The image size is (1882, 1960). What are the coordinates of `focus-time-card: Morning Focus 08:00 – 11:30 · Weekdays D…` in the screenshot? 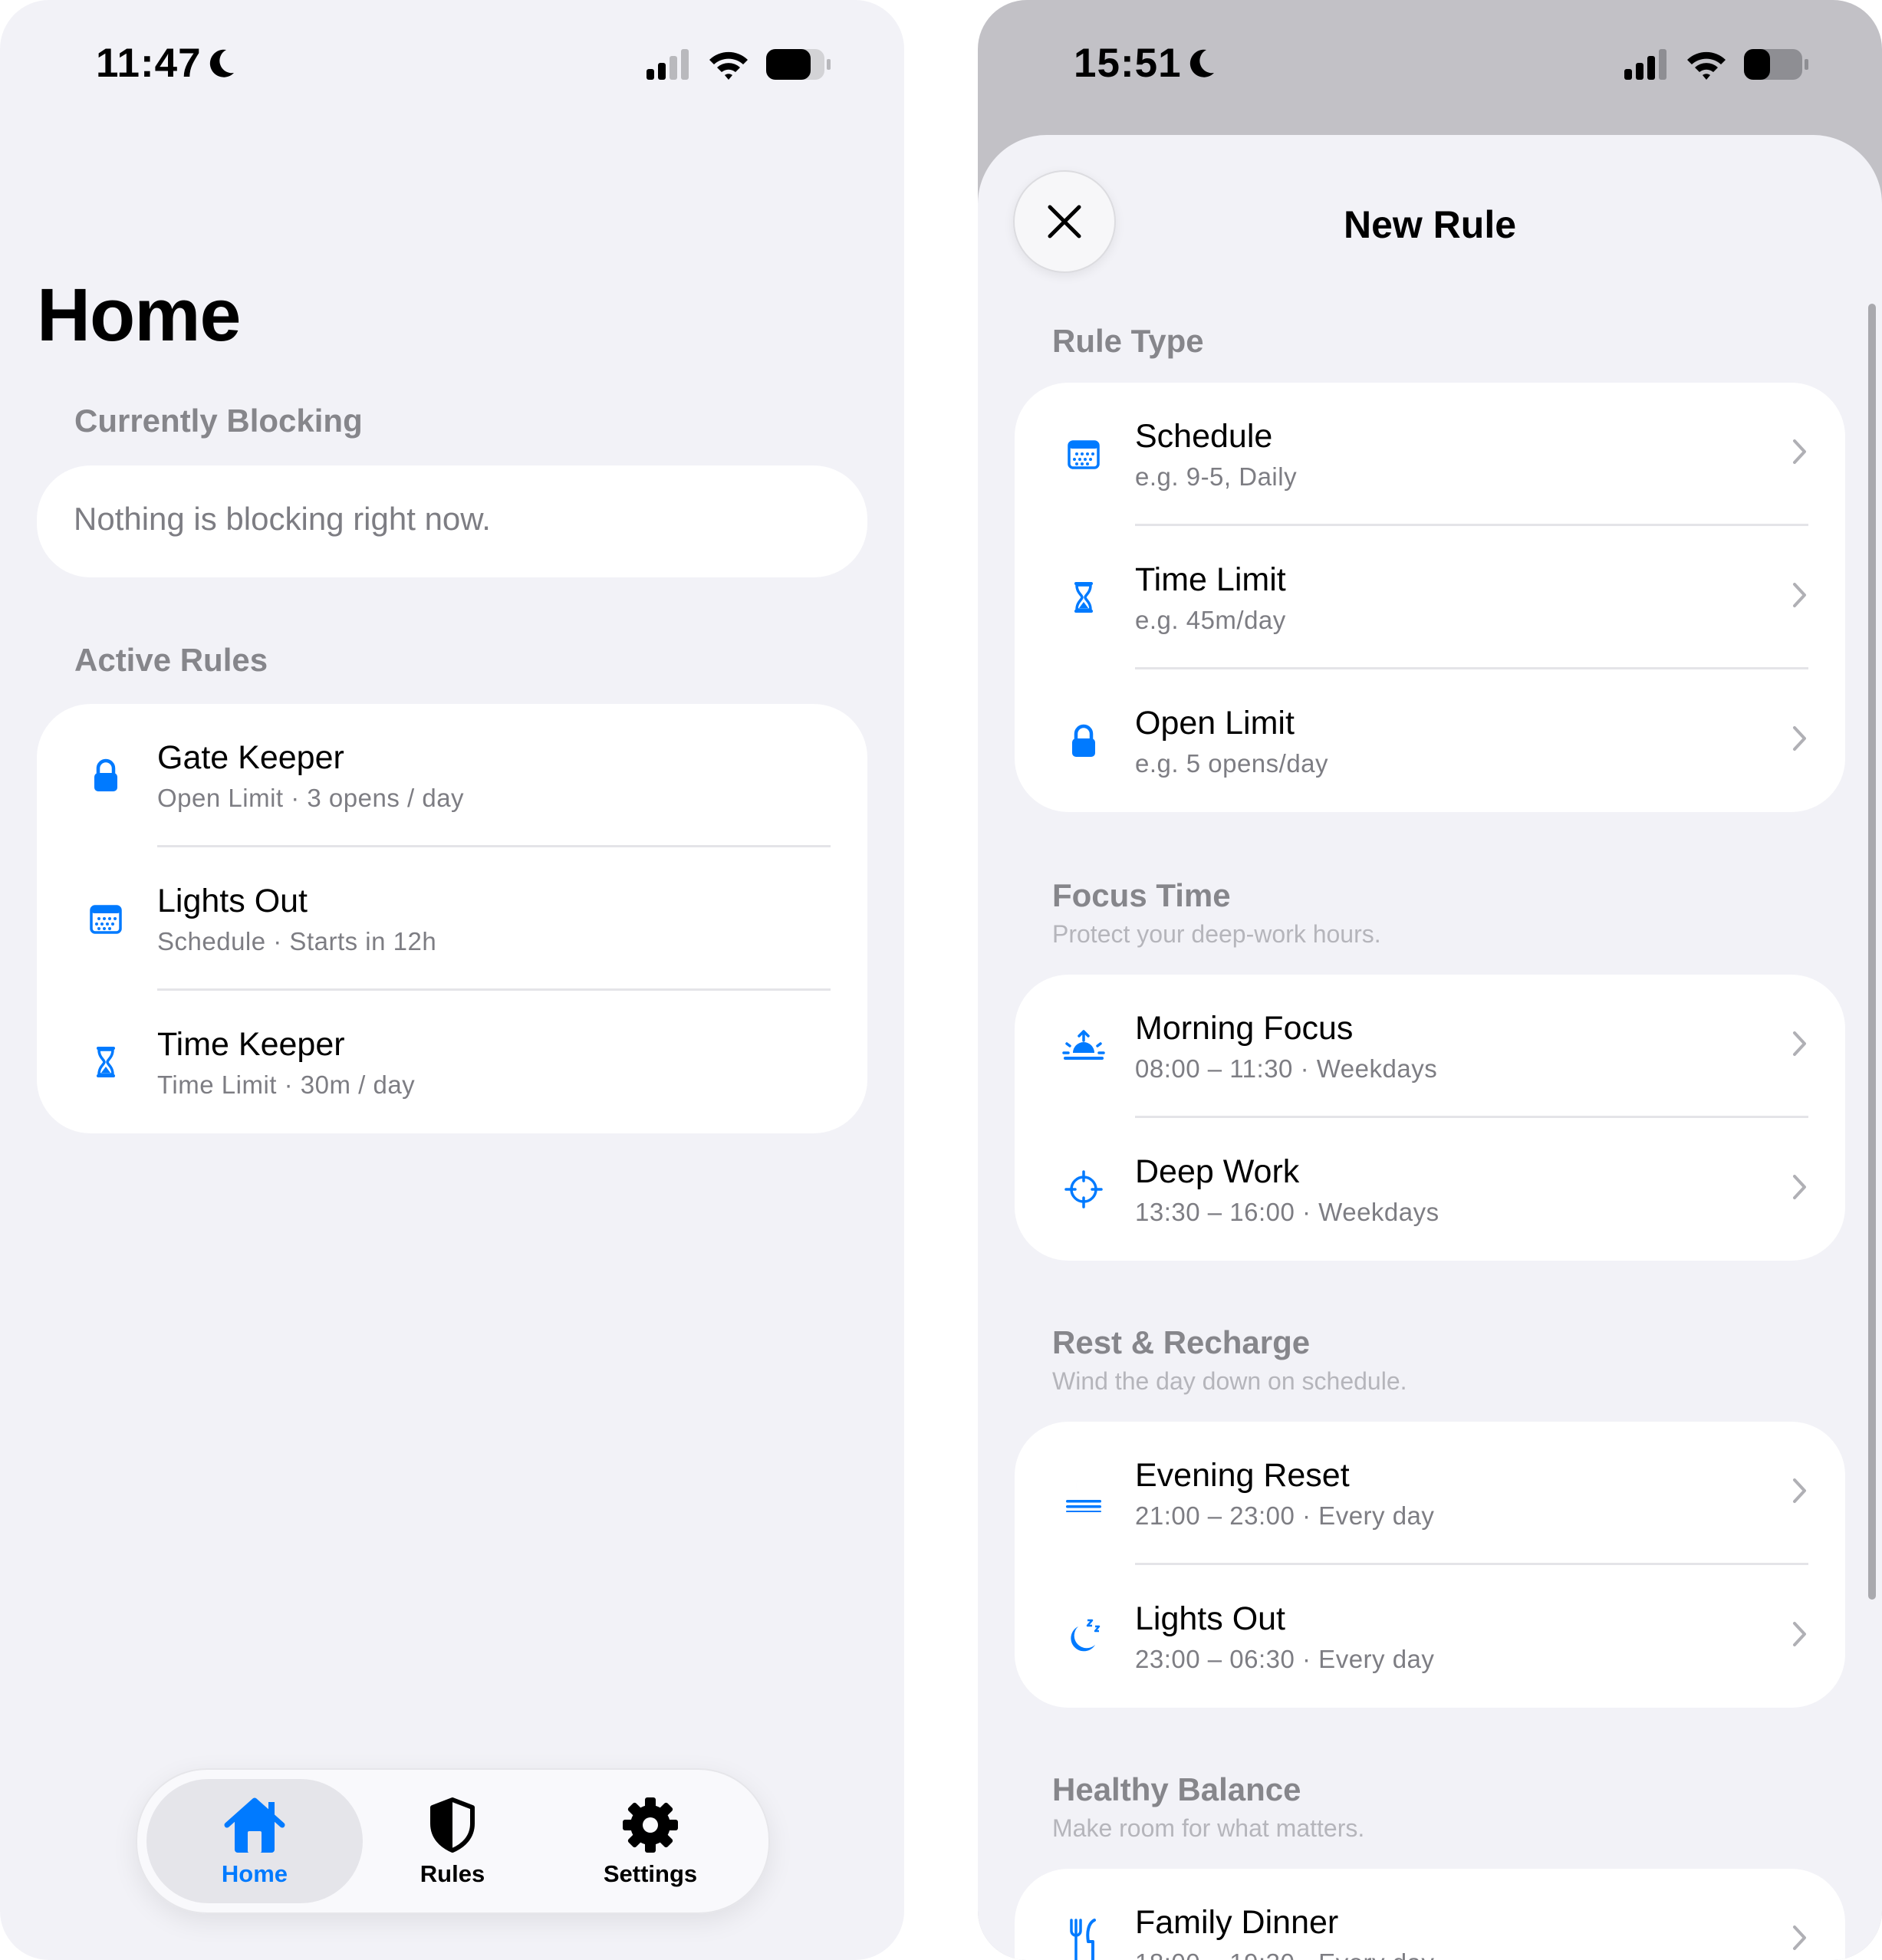 It's located at (1430, 1118).